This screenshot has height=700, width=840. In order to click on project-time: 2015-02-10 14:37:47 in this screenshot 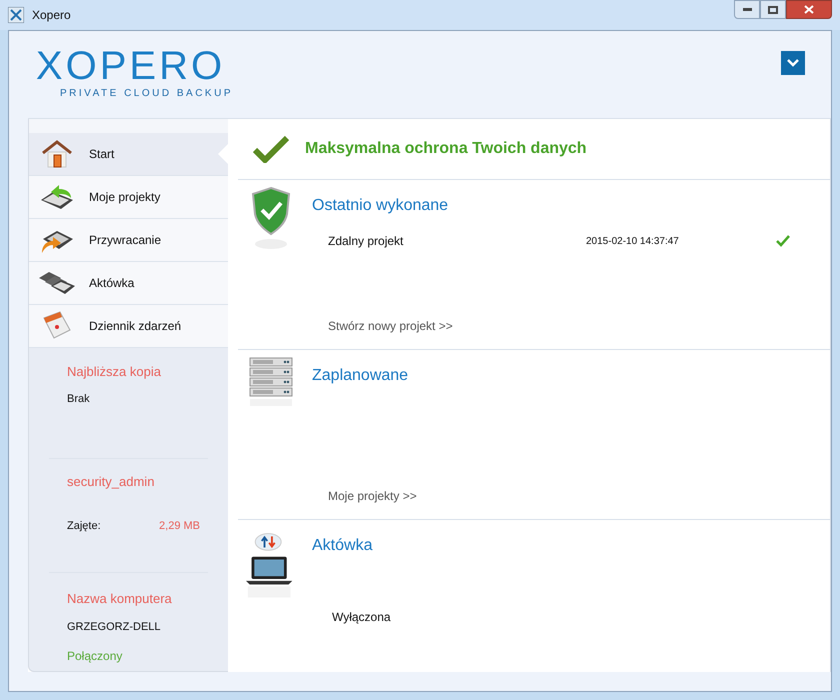, I will do `click(633, 241)`.